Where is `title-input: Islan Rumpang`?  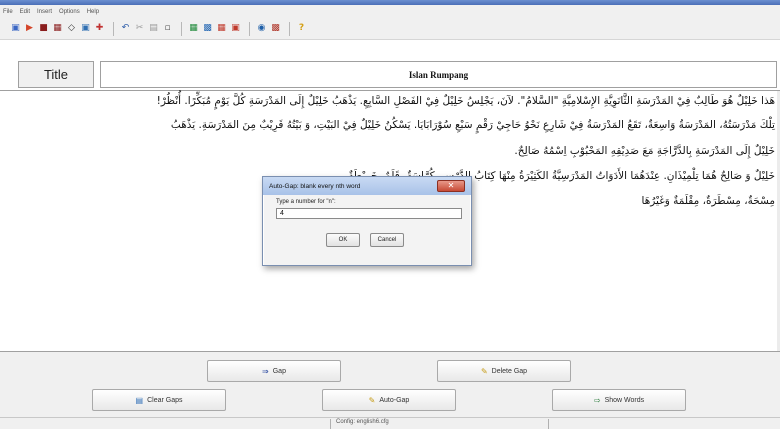
title-input: Islan Rumpang is located at coordinates (438, 74).